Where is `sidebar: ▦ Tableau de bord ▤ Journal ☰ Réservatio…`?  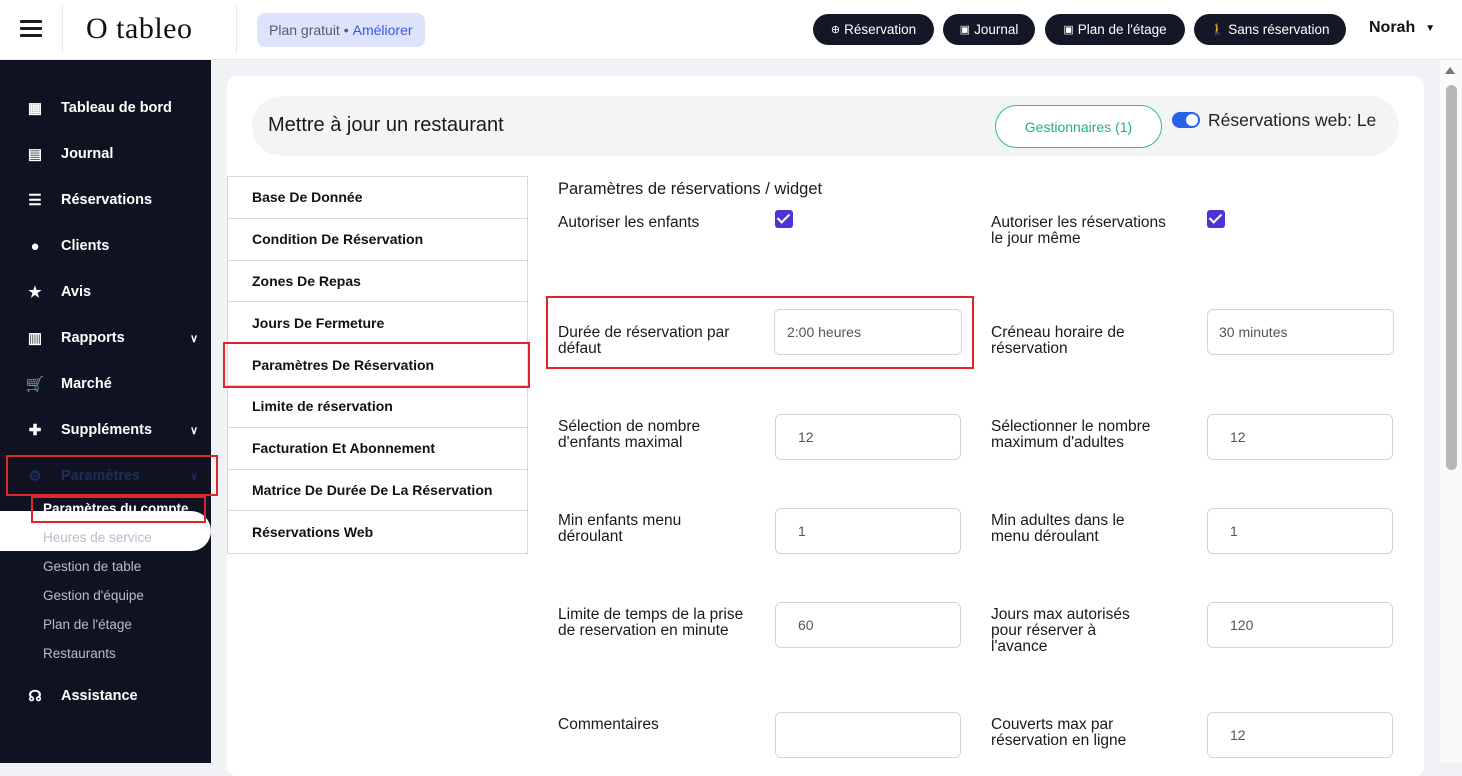
sidebar: ▦ Tableau de bord ▤ Journal ☰ Réservatio… is located at coordinates (105, 411).